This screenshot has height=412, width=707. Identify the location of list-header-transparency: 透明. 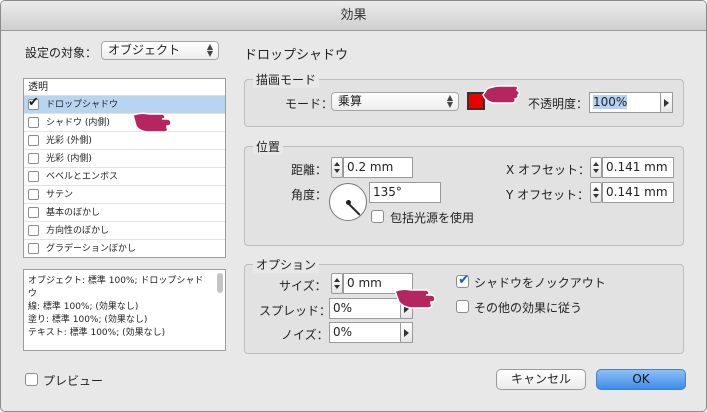
(124, 87).